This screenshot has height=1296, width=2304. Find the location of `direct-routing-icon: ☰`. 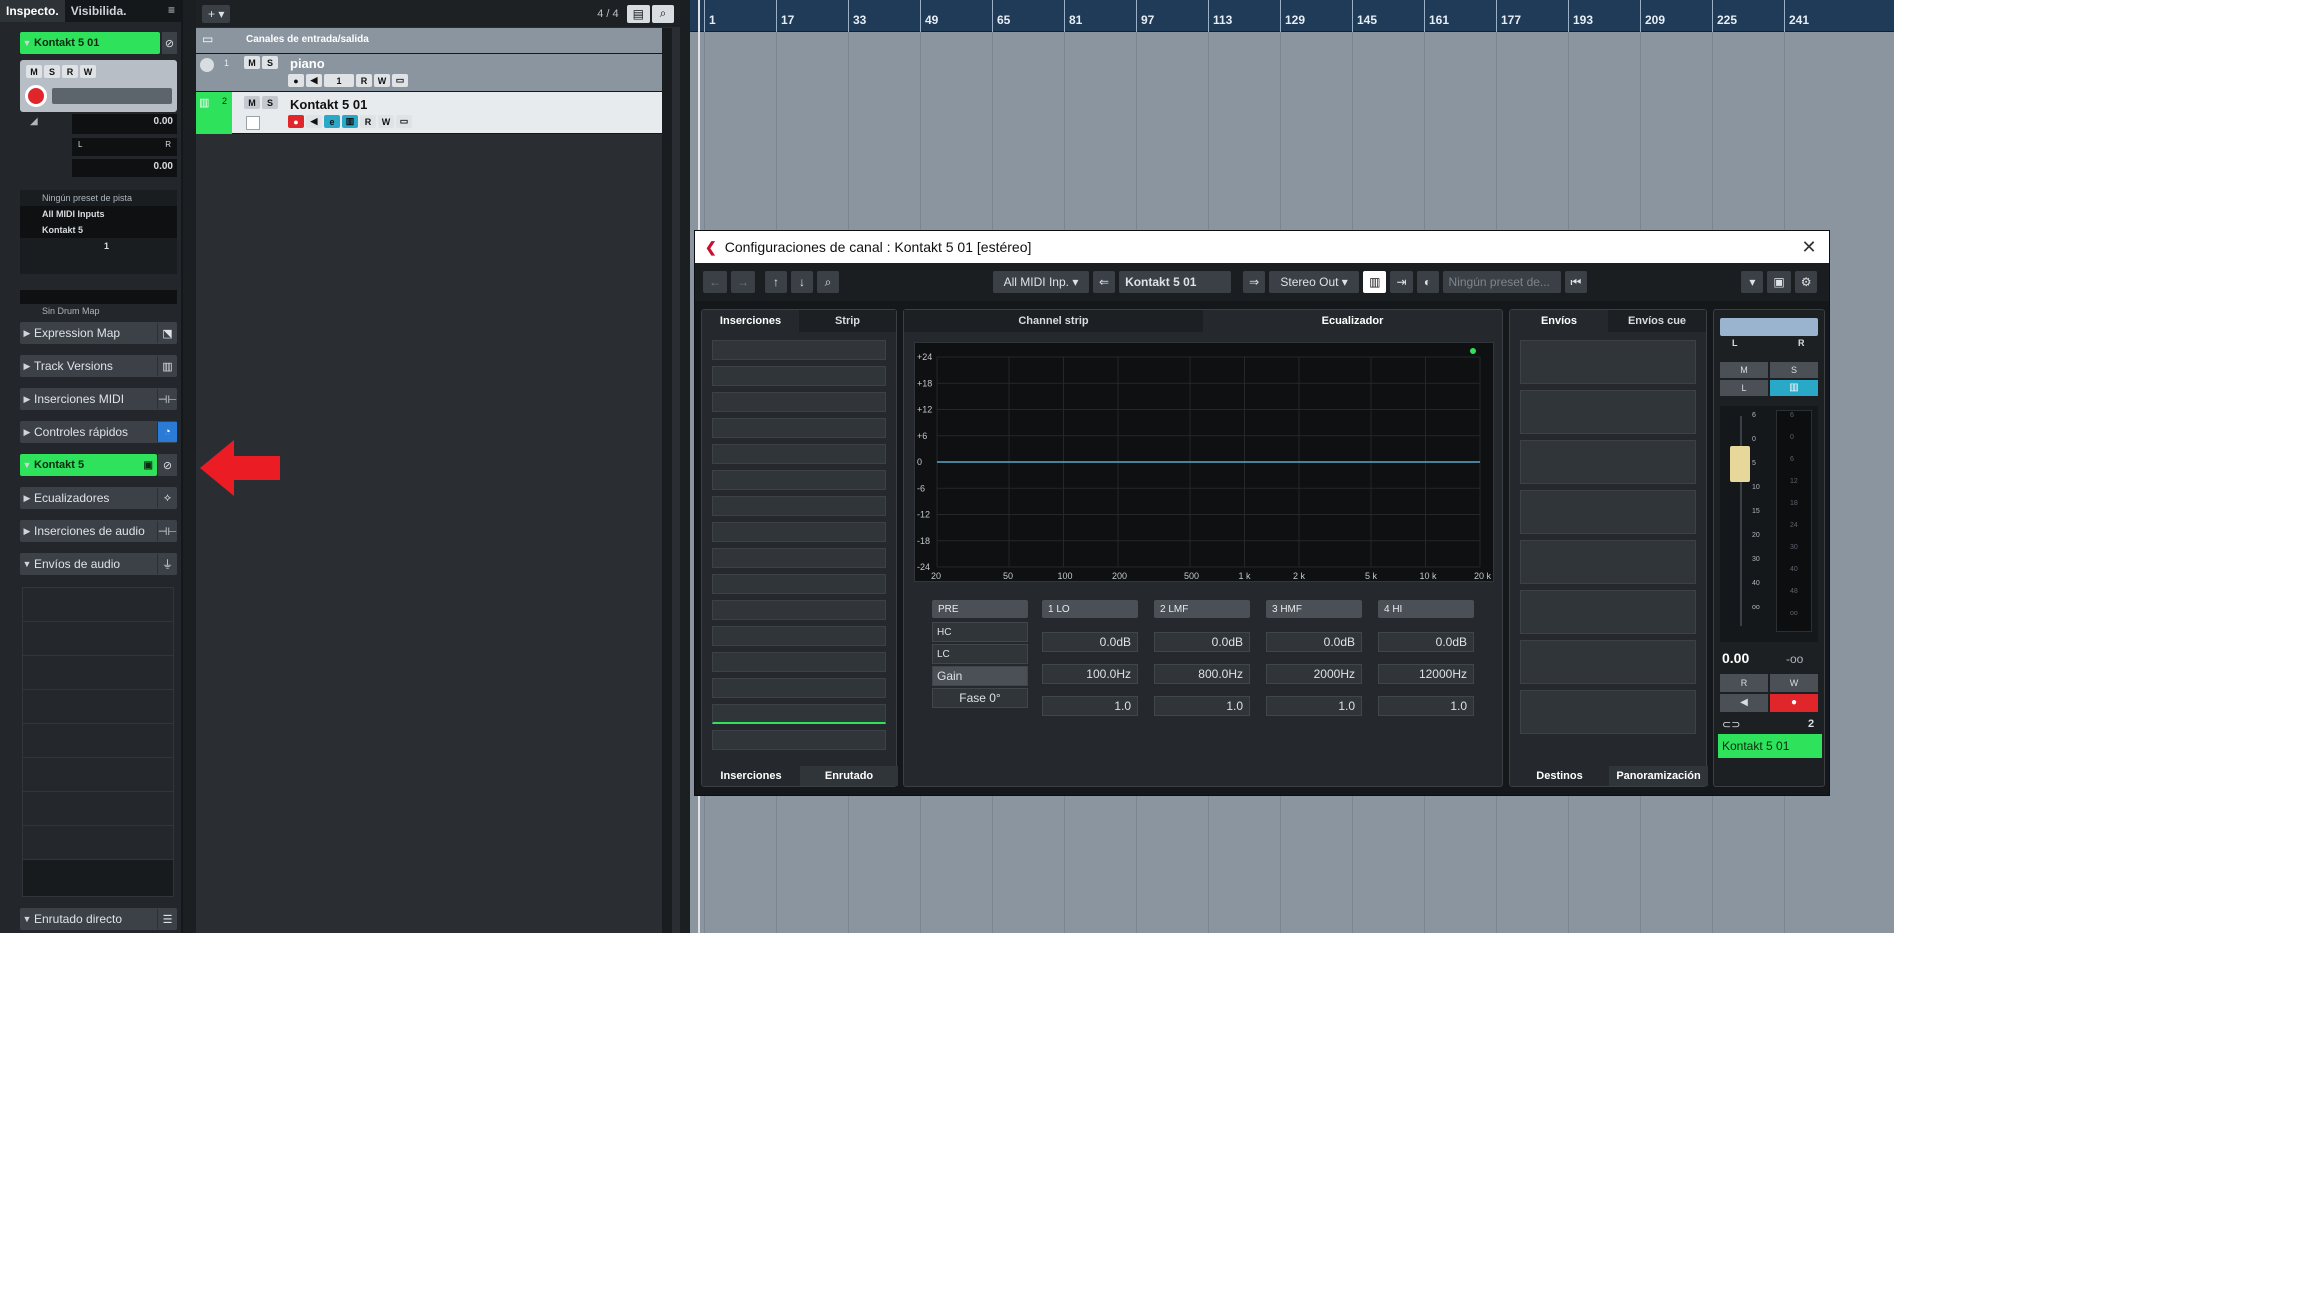

direct-routing-icon: ☰ is located at coordinates (167, 919).